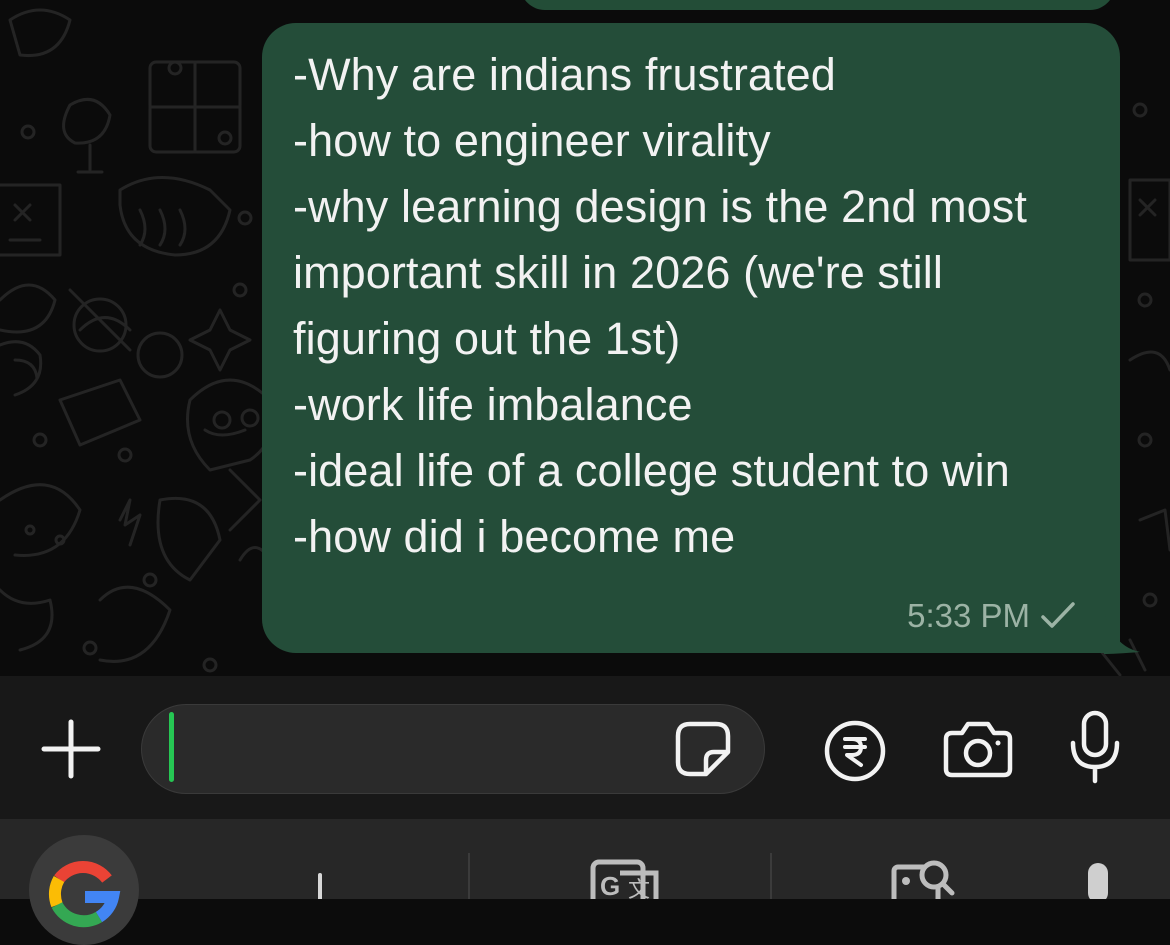 The height and width of the screenshot is (945, 1170). I want to click on svg-text: 文, so click(639, 888).